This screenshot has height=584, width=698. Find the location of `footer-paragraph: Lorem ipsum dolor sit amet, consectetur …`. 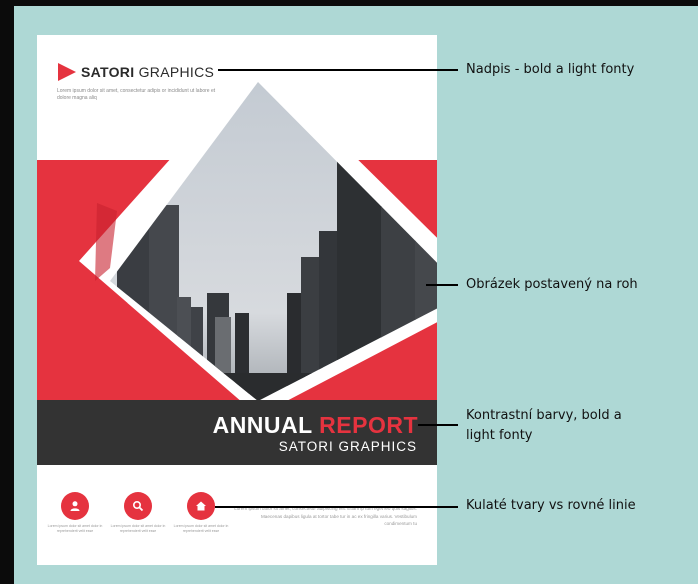

footer-paragraph: Lorem ipsum dolor sit amet, consectetur … is located at coordinates (325, 516).